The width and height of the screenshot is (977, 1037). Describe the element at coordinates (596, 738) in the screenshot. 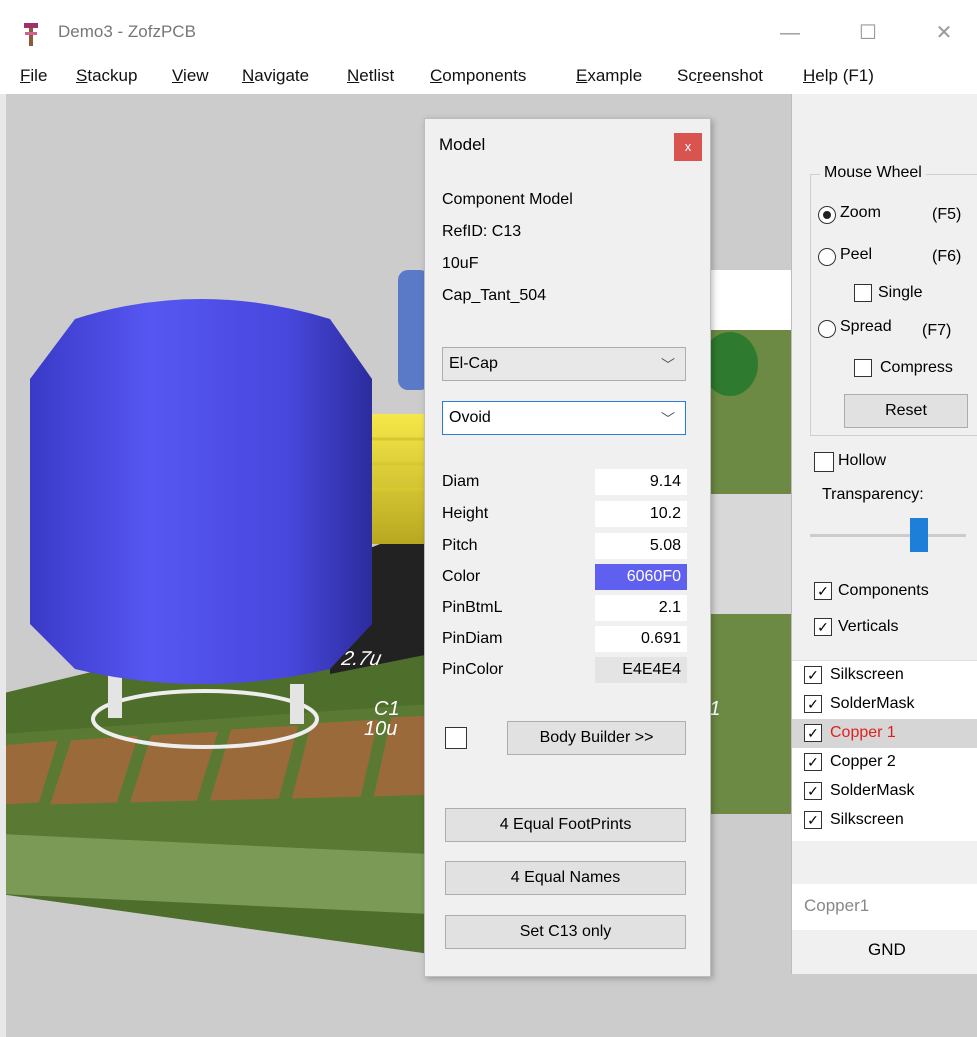

I see `body-builder-button: Body Builder >>` at that location.